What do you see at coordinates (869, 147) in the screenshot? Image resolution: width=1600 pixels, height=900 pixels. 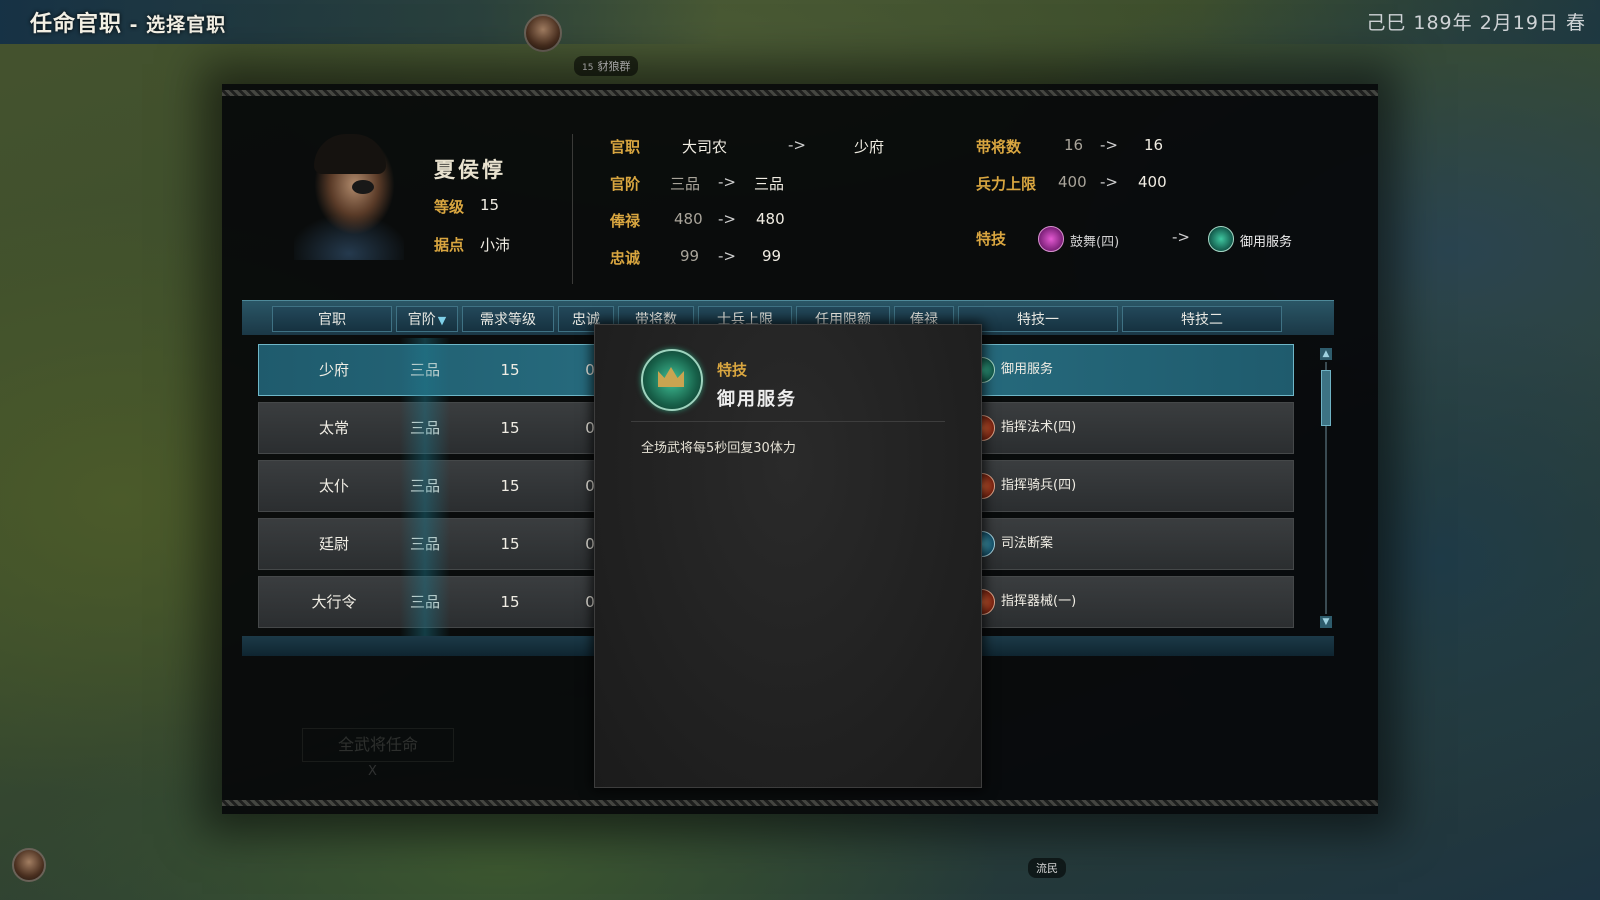 I see `post-to: 少府` at bounding box center [869, 147].